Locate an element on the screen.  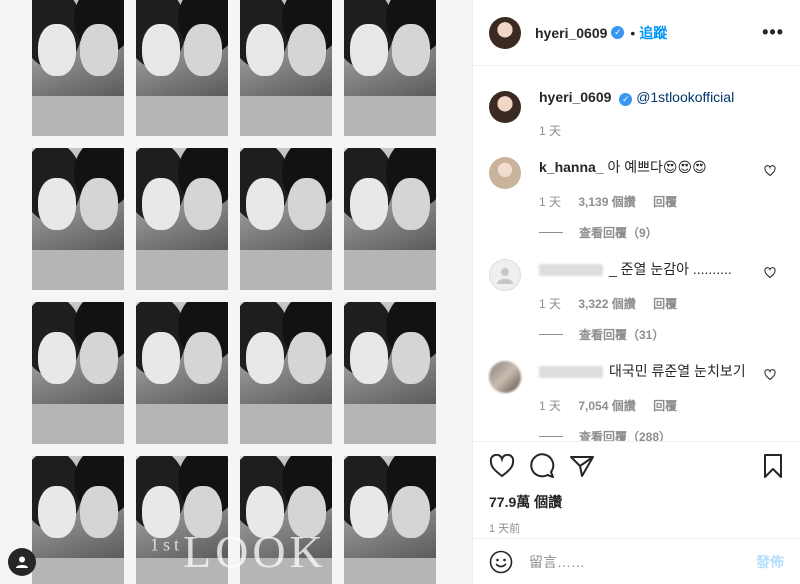
comment-likes: 7,054 個讚 is located at coordinates (606, 406).